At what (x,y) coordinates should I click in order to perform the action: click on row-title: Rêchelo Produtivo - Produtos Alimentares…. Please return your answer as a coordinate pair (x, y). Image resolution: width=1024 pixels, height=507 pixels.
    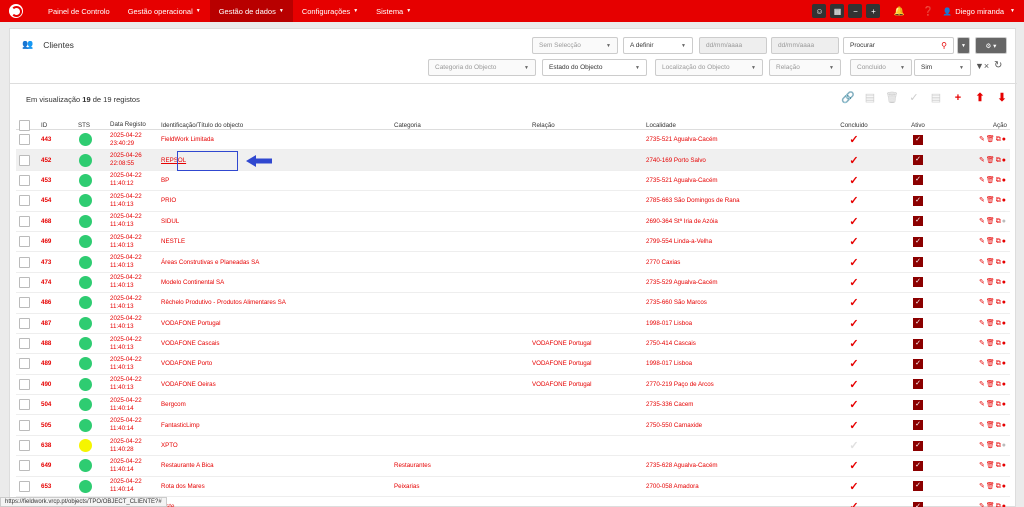
    Looking at the image, I should click on (277, 302).